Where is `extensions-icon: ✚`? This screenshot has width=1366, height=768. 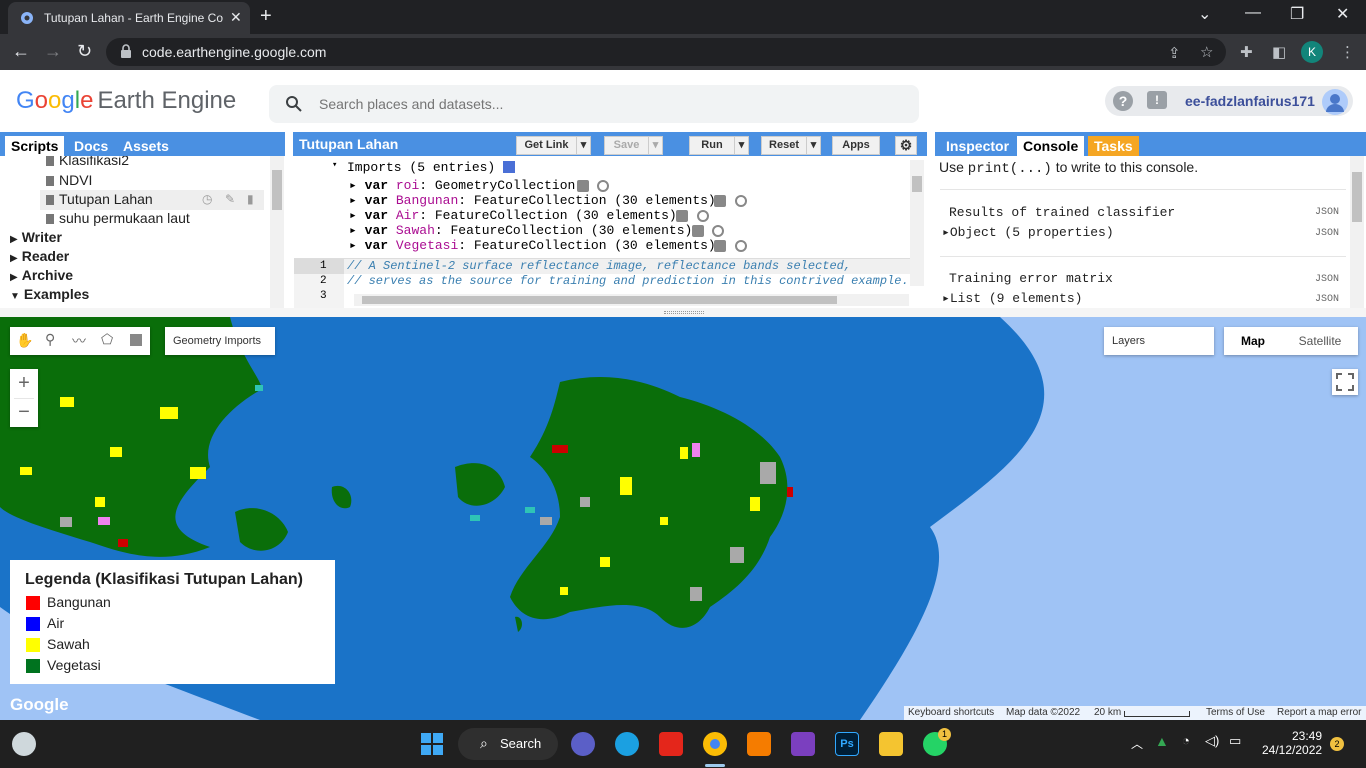
extensions-icon: ✚ is located at coordinates (1246, 52).